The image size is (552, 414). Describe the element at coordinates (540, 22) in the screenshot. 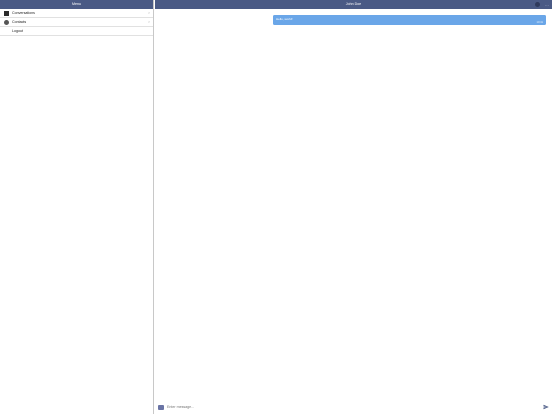

I see `message-timestamp: 10:41` at that location.